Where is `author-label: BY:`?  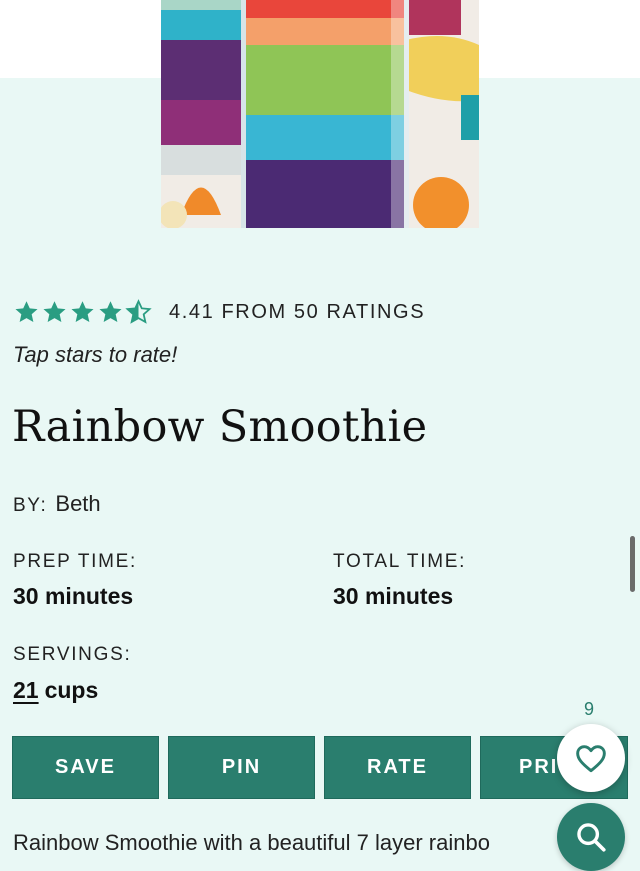 author-label: BY: is located at coordinates (30, 505).